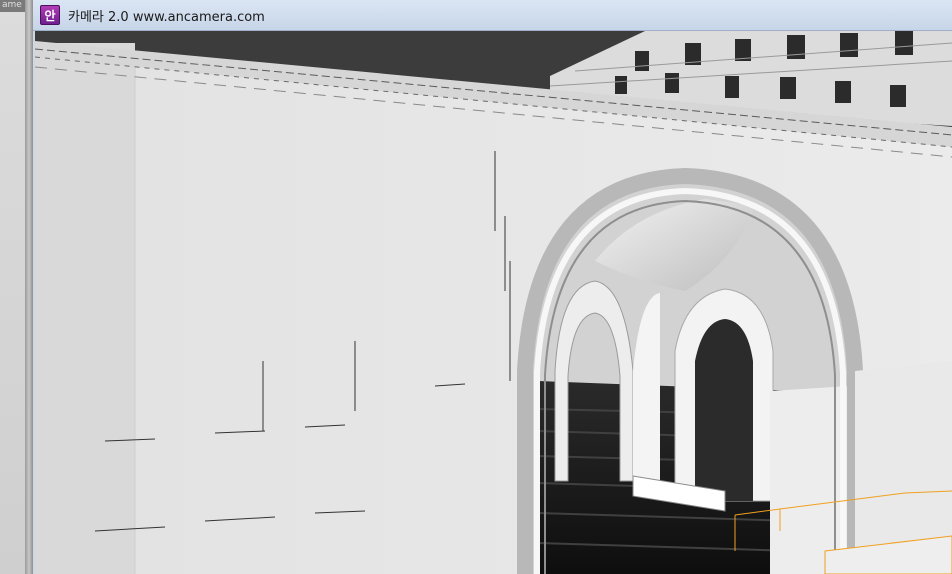 The height and width of the screenshot is (574, 952). Describe the element at coordinates (17, 287) in the screenshot. I see `background-viewport: ame` at that location.